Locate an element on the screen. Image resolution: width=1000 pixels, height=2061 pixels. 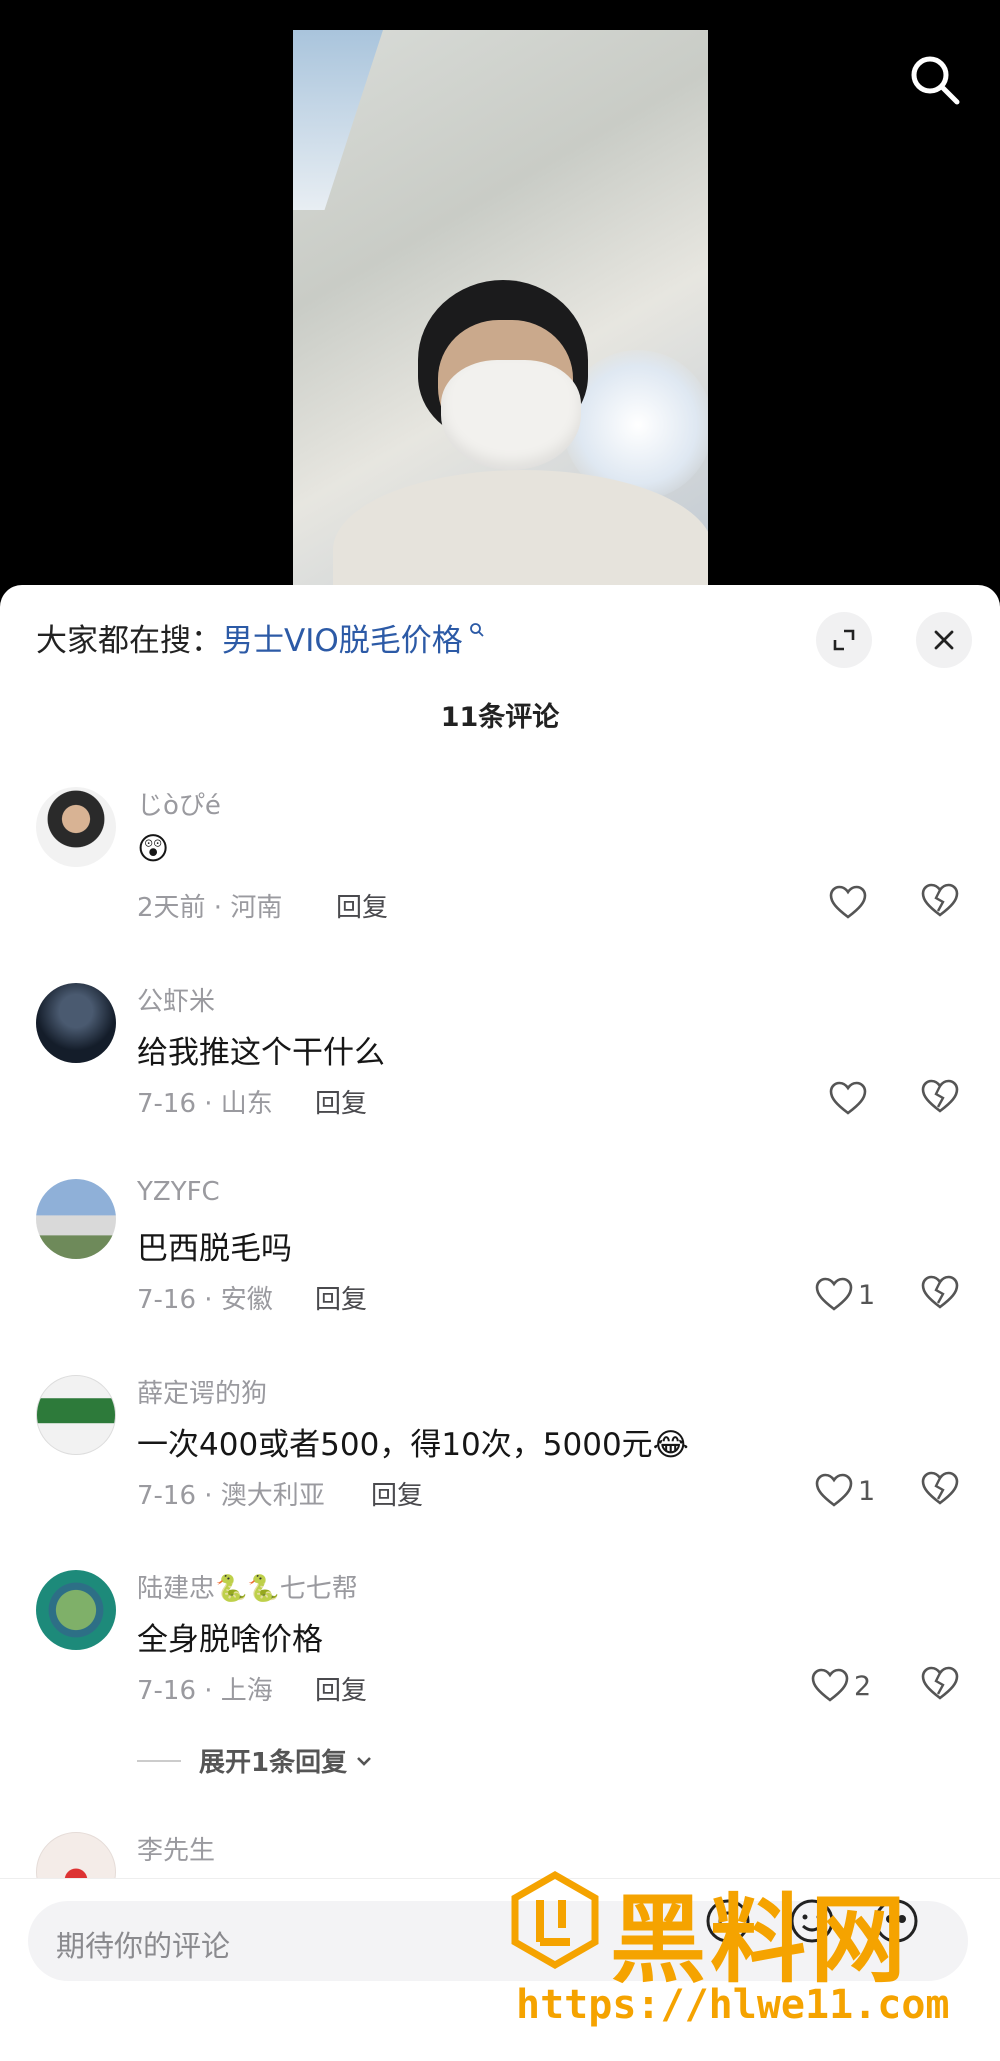
close-button is located at coordinates (944, 640).